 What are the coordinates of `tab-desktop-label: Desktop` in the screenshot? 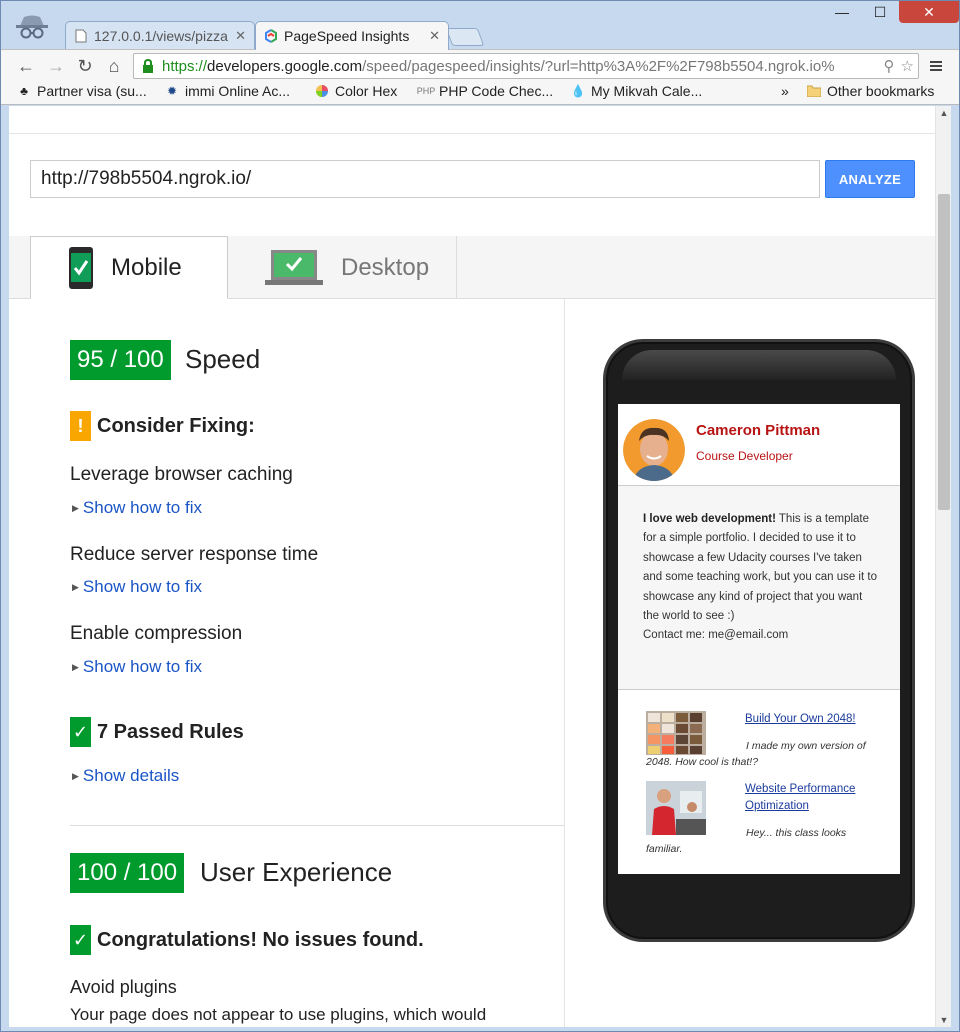 It's located at (385, 267).